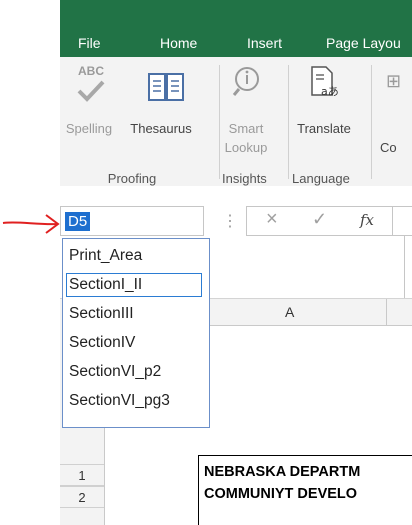 The width and height of the screenshot is (412, 525). I want to click on enter-icon: ✓, so click(319, 219).